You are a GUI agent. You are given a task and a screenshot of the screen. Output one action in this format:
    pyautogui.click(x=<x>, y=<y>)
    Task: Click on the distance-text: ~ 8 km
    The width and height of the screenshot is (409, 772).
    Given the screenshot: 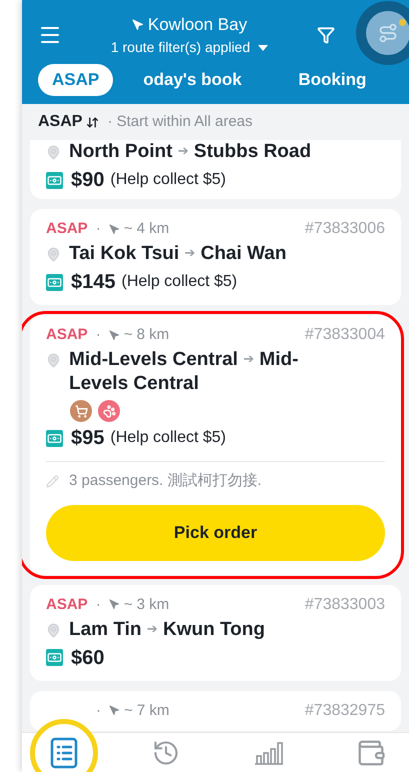 What is the action you would take?
    pyautogui.click(x=147, y=335)
    